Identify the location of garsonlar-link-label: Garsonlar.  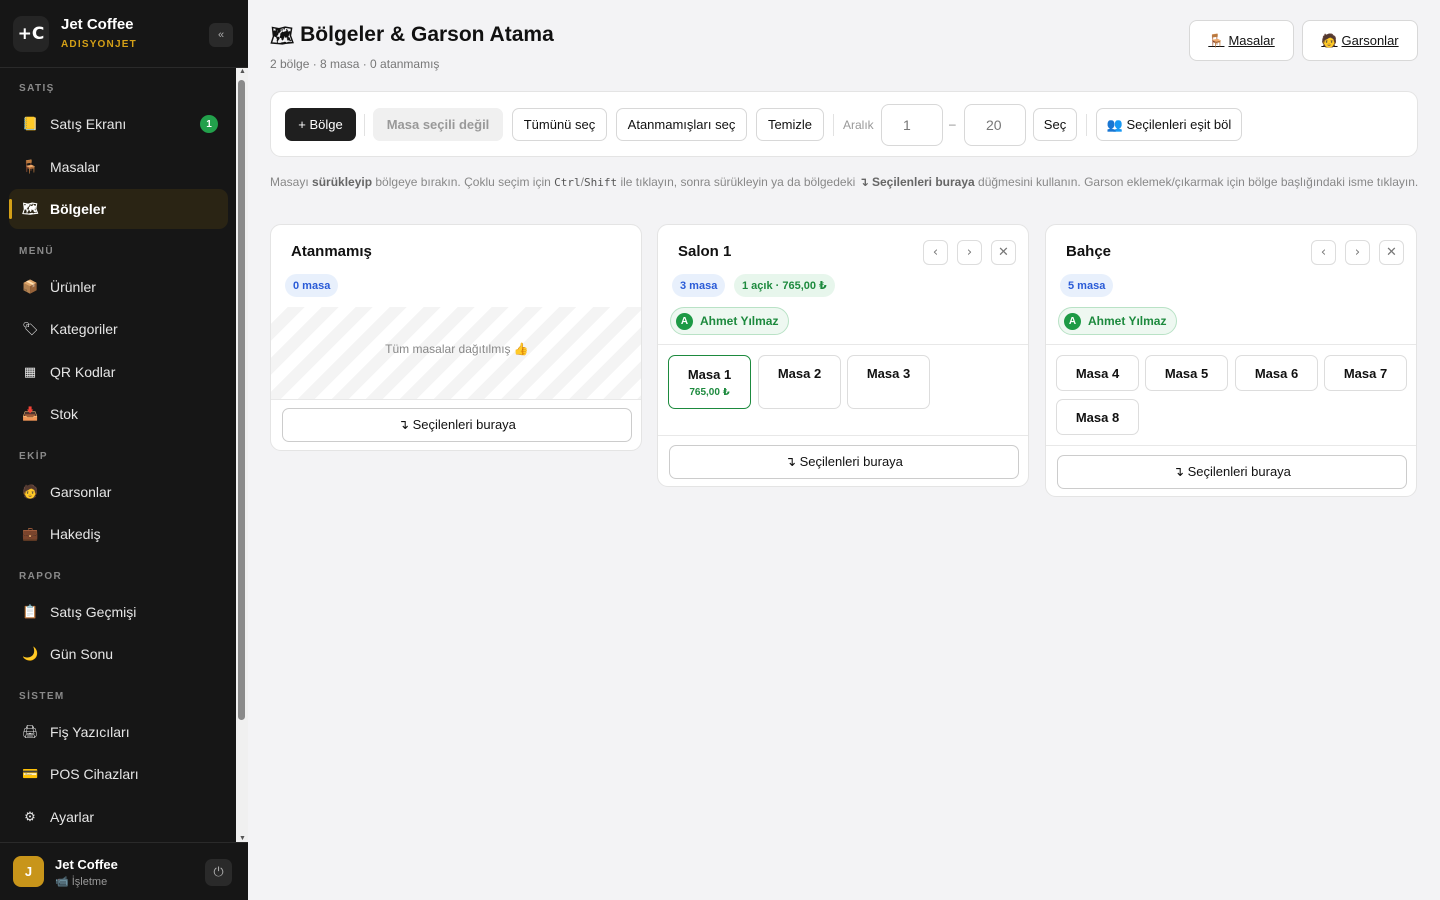
(1370, 40).